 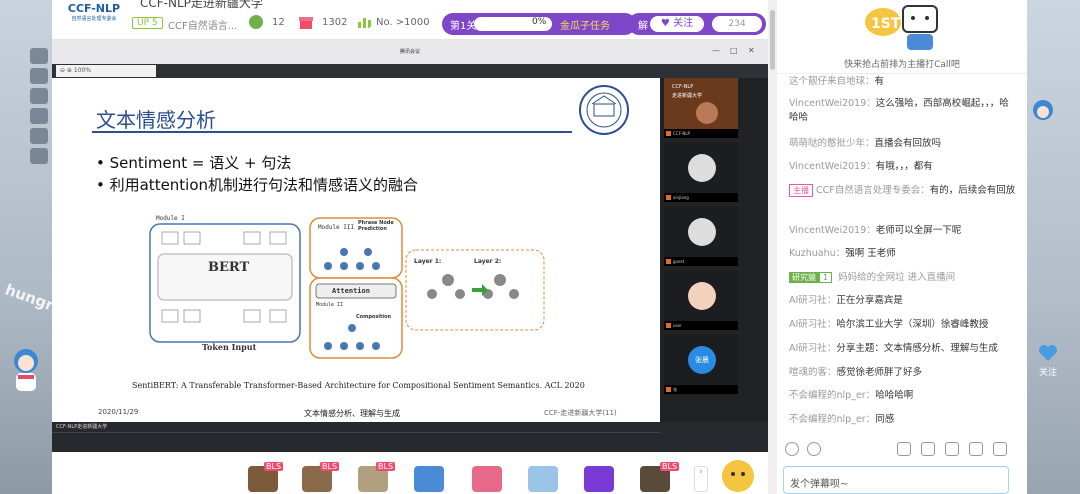 I want to click on chat-user: 喧魂的客, so click(x=808, y=372).